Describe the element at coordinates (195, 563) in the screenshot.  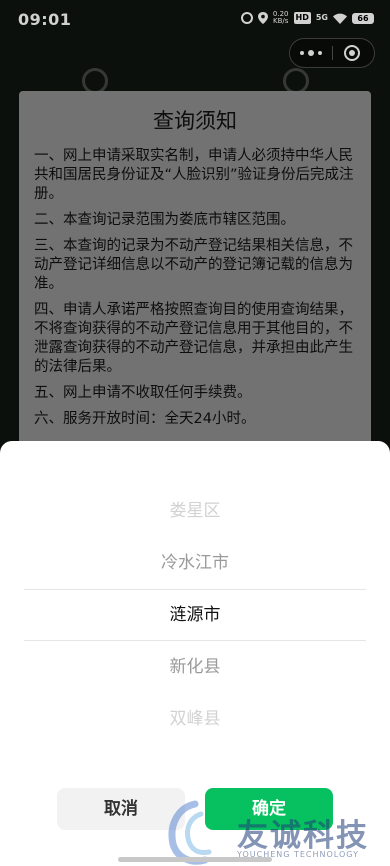
I see `picker-option: 冷水江市` at that location.